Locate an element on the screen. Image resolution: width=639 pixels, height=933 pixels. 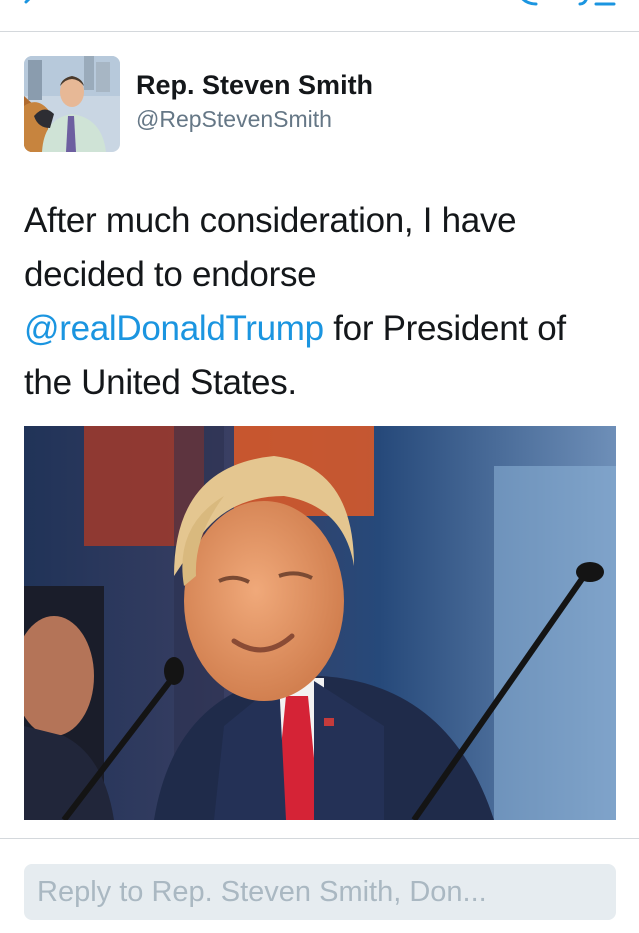
divider is located at coordinates (319, 838).